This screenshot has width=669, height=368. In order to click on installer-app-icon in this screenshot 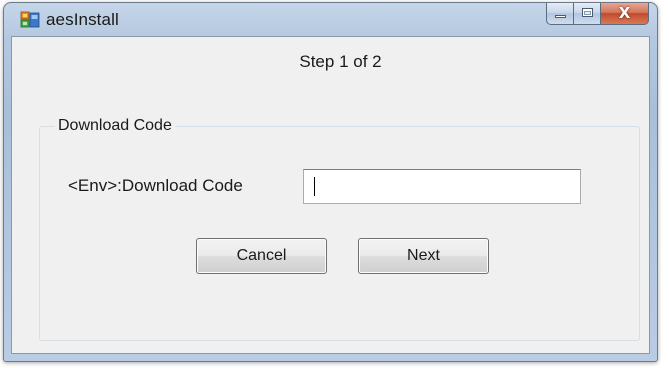, I will do `click(30, 19)`.